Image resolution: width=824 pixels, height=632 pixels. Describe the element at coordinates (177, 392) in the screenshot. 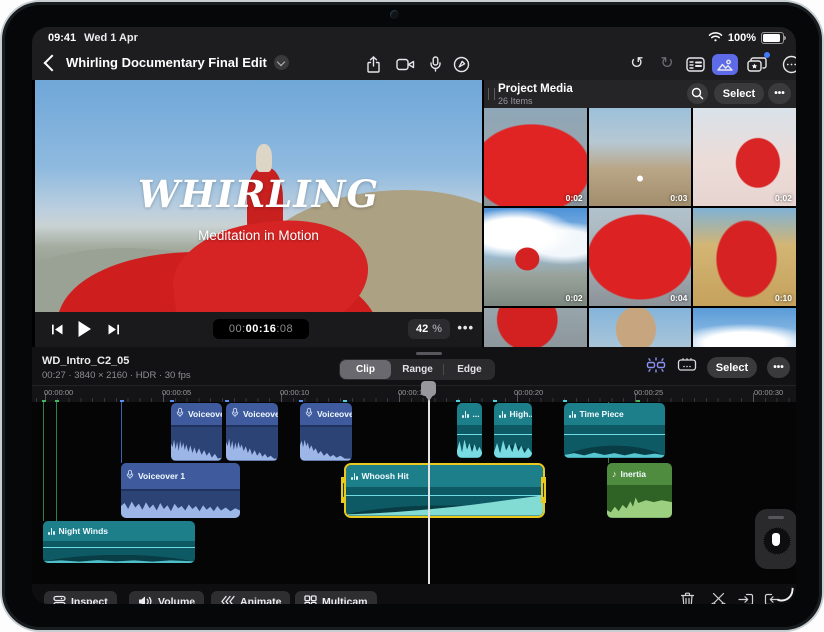

I see `ruler-label: 00:00:05` at that location.